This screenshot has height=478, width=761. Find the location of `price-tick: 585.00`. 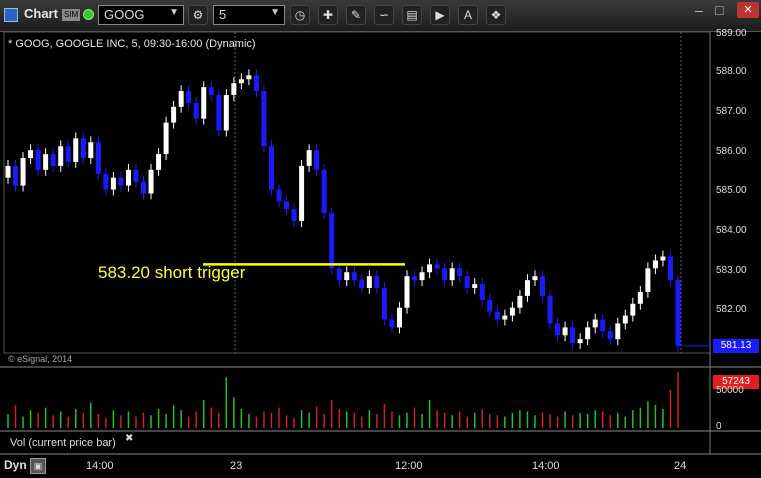

price-tick: 585.00 is located at coordinates (731, 190).